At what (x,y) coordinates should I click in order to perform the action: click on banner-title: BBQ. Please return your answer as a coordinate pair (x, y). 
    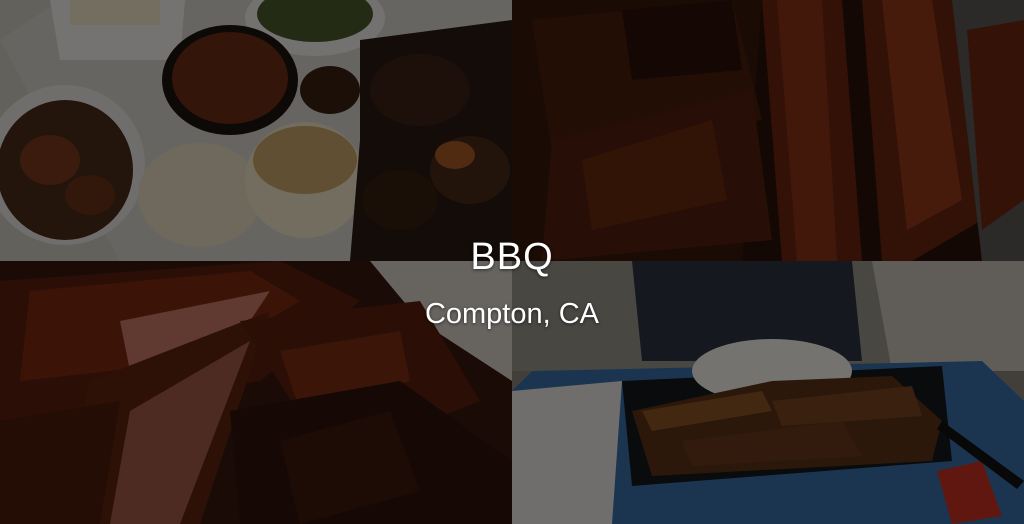
    Looking at the image, I should click on (512, 257).